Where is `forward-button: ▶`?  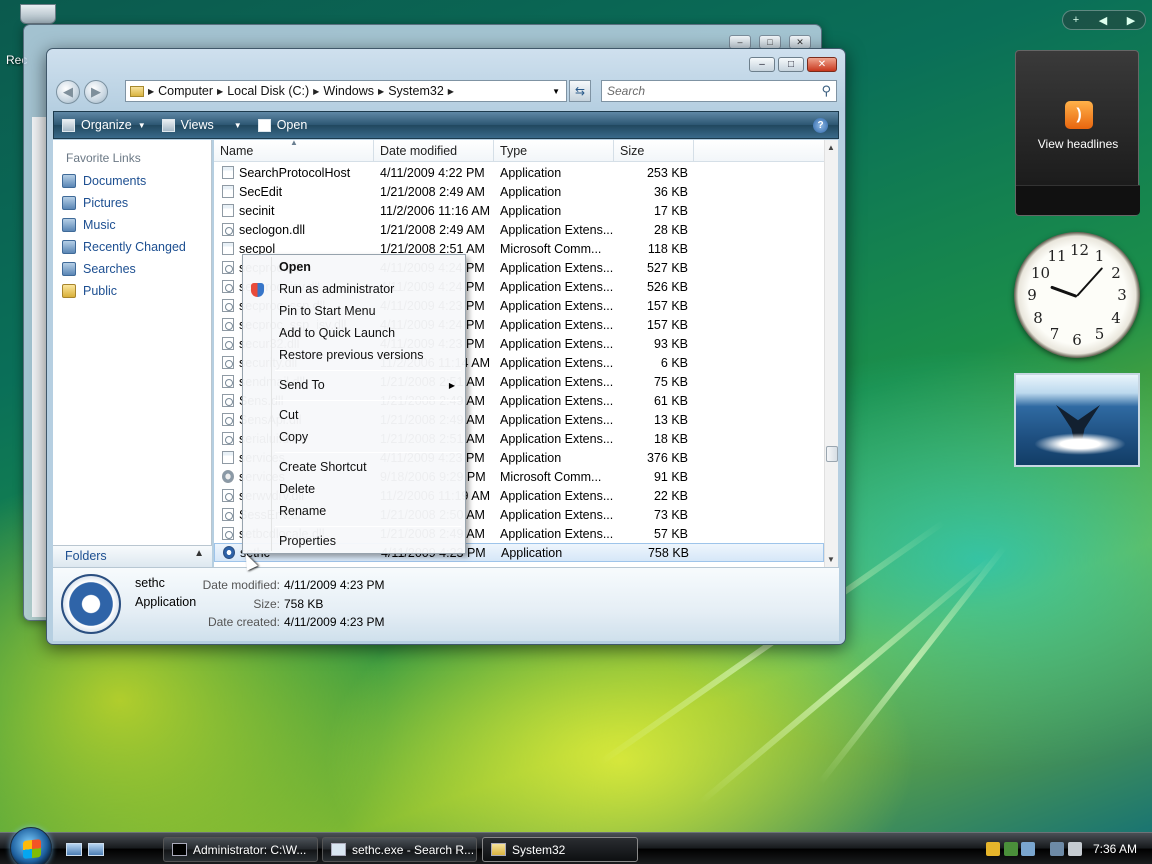 forward-button: ▶ is located at coordinates (96, 92).